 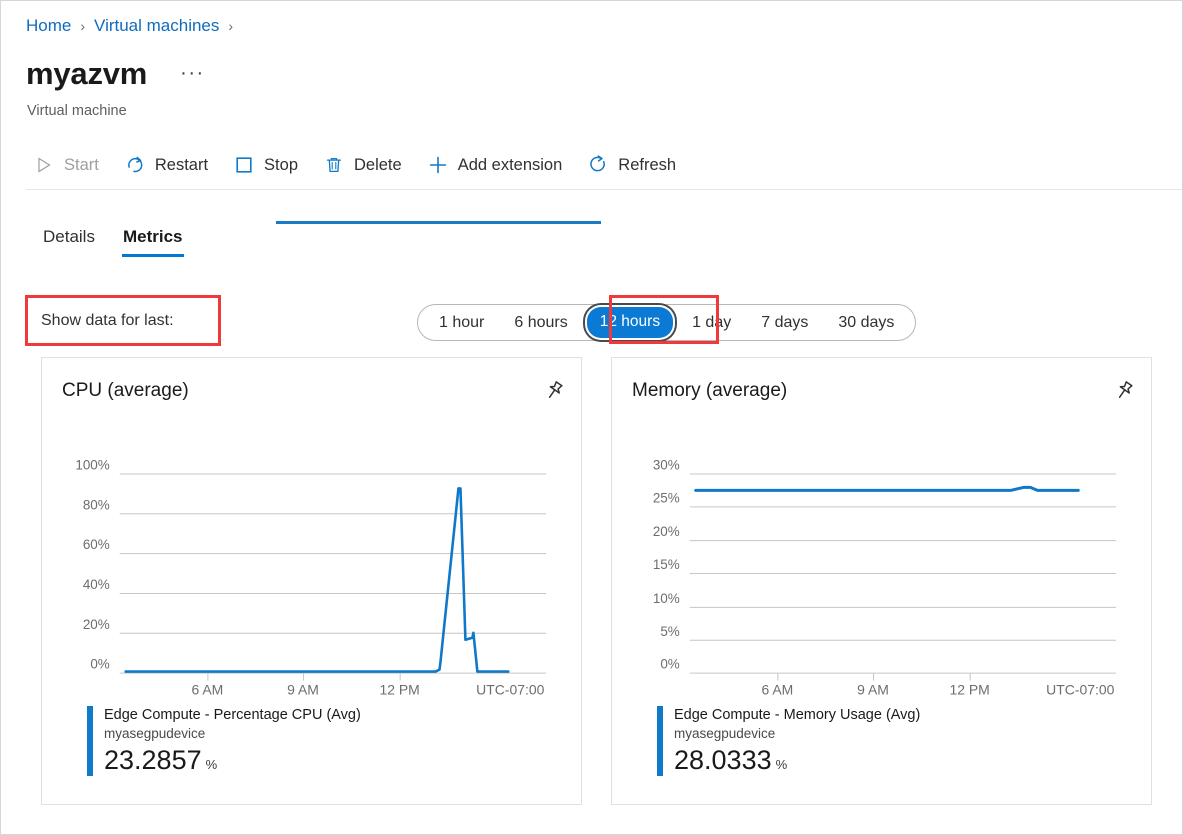 I want to click on stop-square-icon, so click(x=244, y=165).